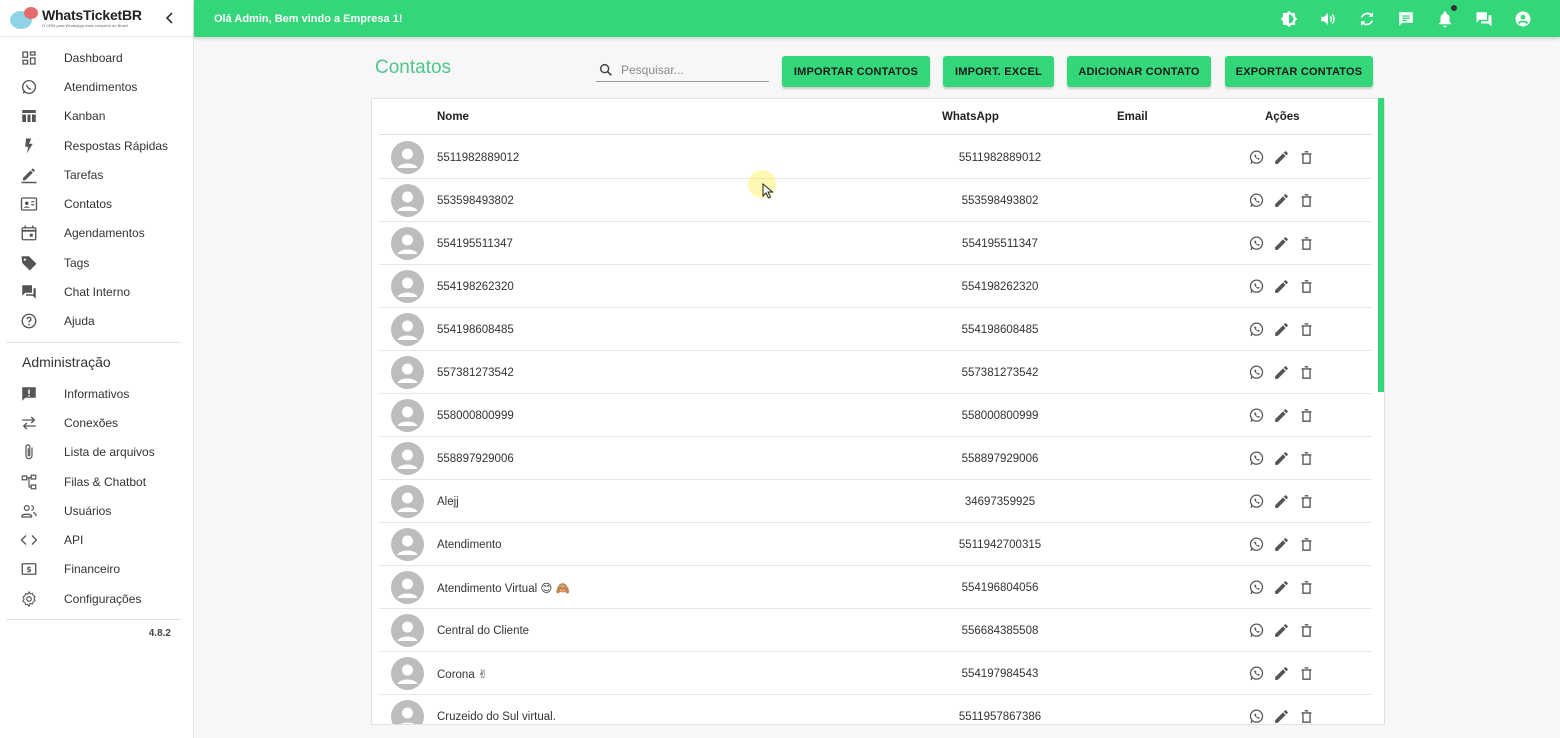 This screenshot has height=738, width=1560. Describe the element at coordinates (96, 422) in the screenshot. I see `sidebar-item-conexoes: Conexões` at that location.